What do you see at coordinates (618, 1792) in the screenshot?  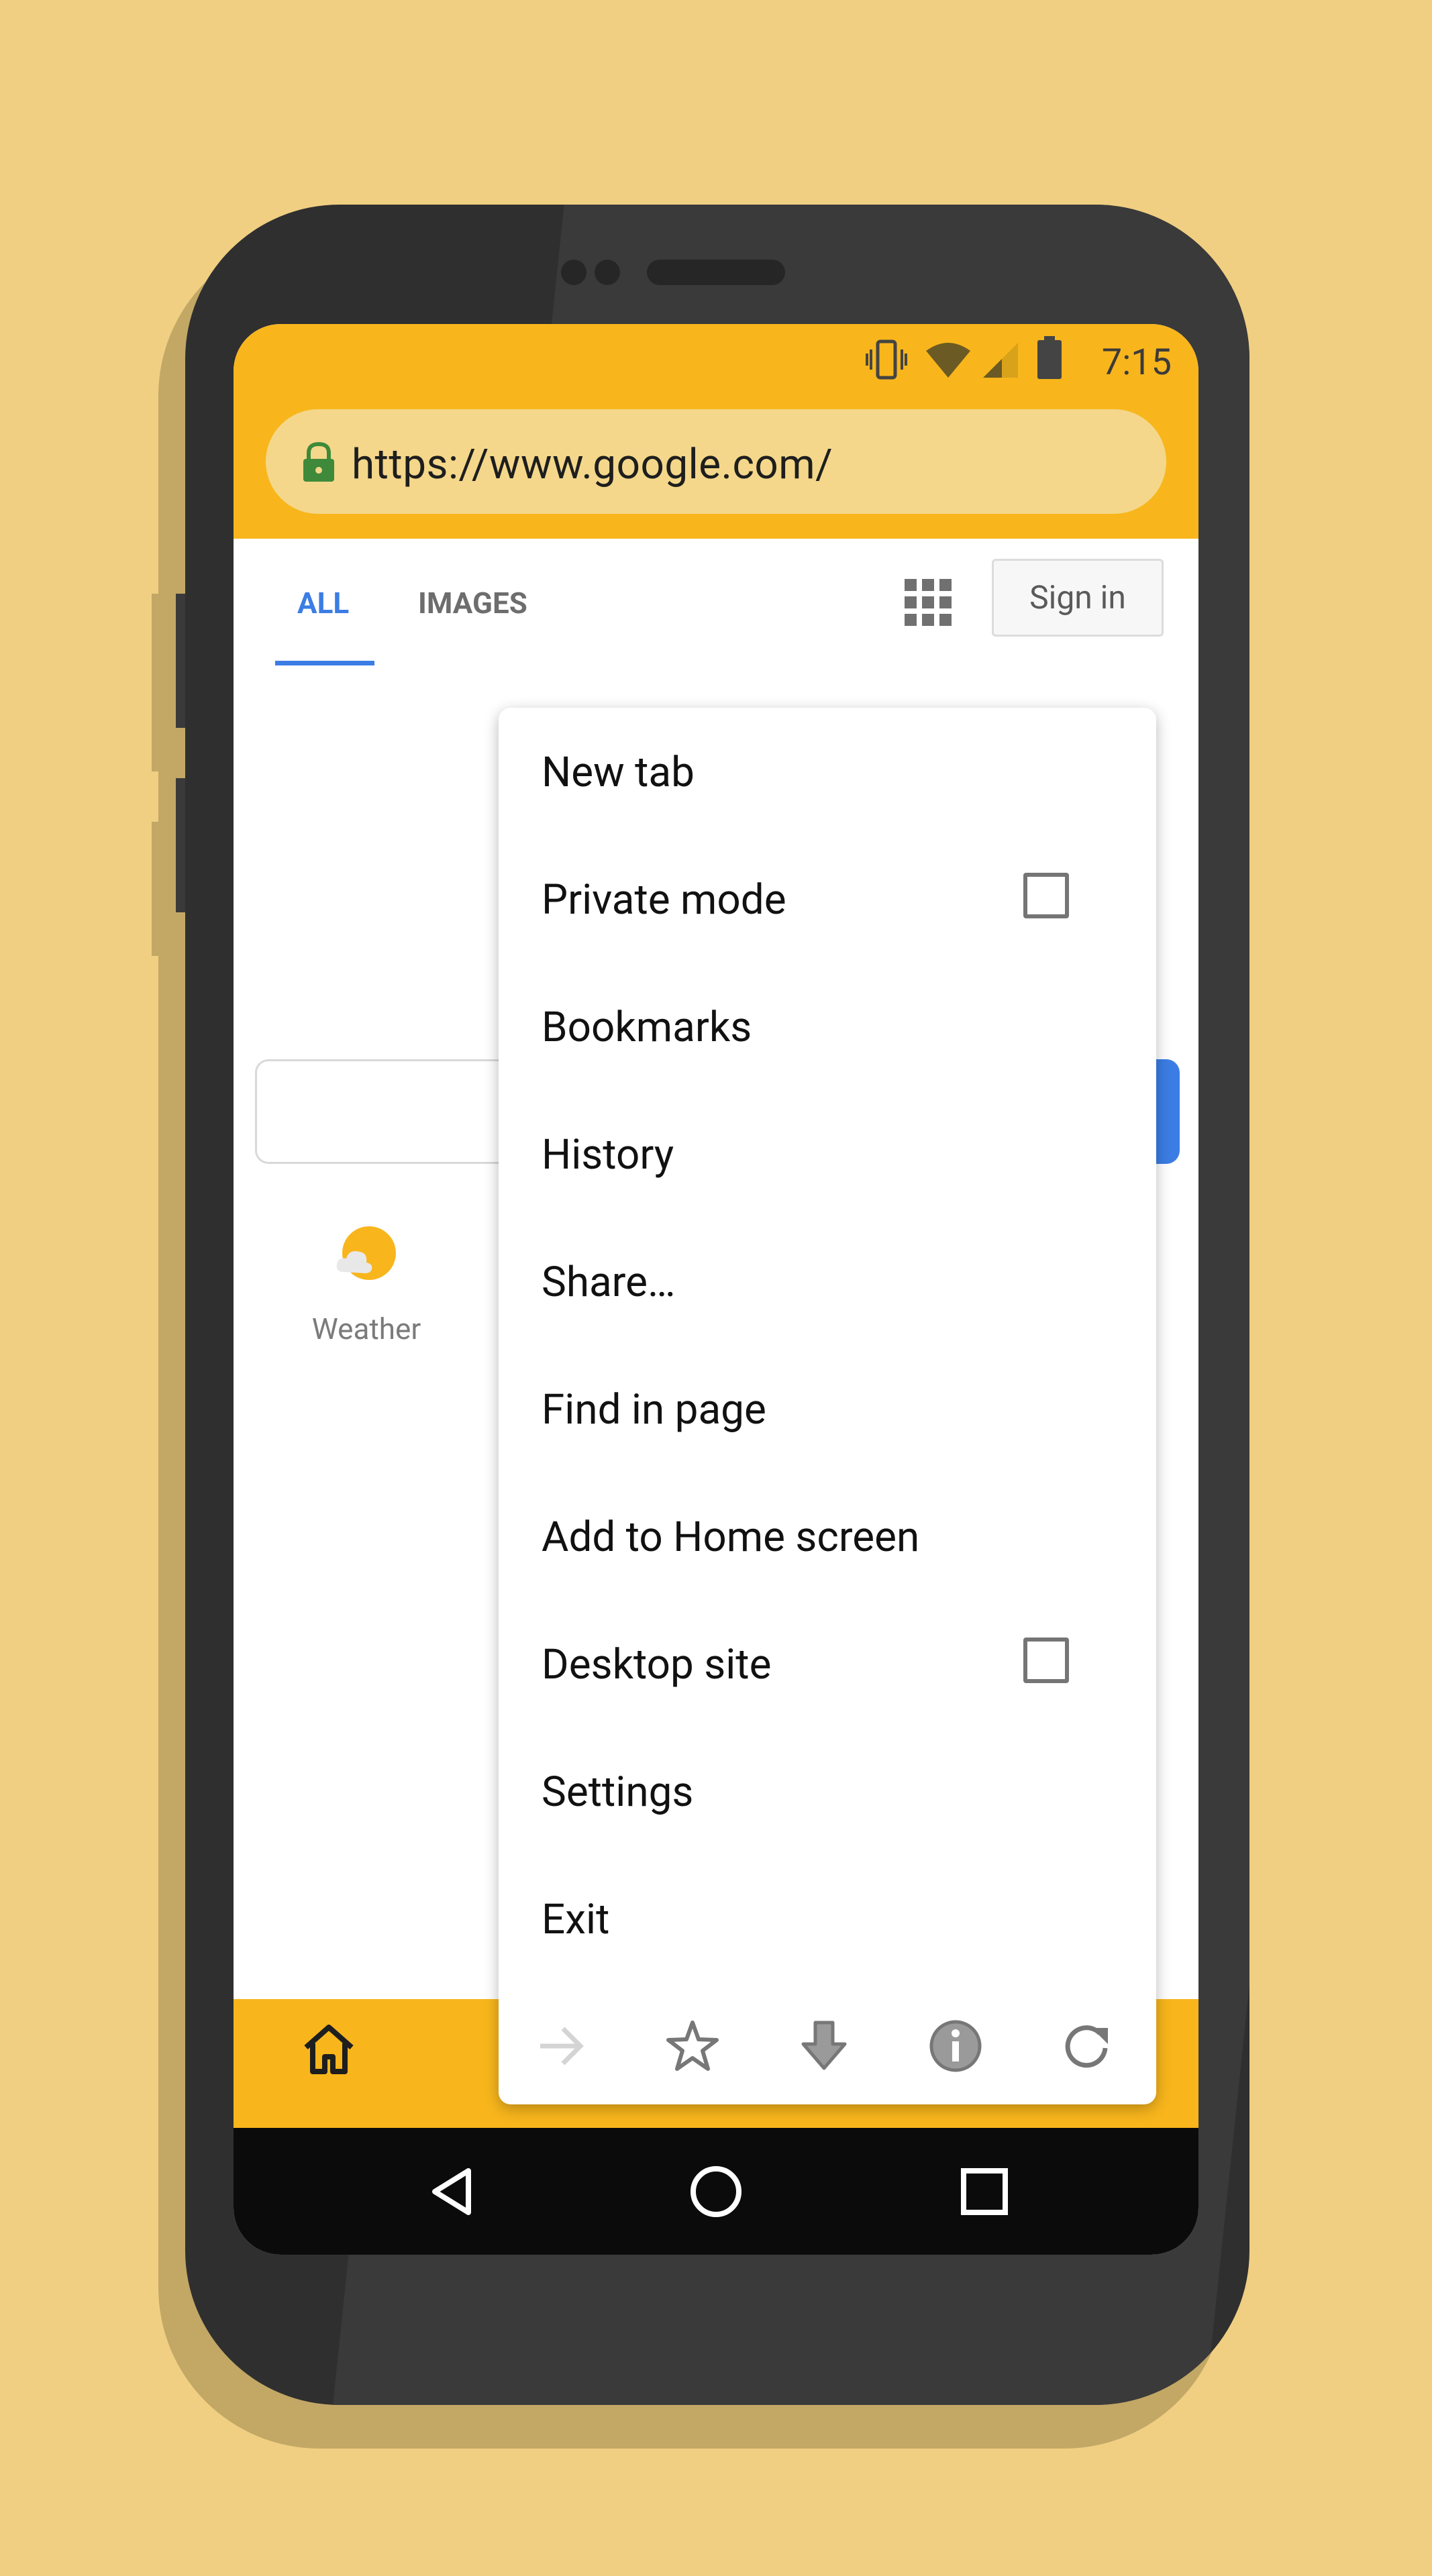 I see `menu-item-label: Settings` at bounding box center [618, 1792].